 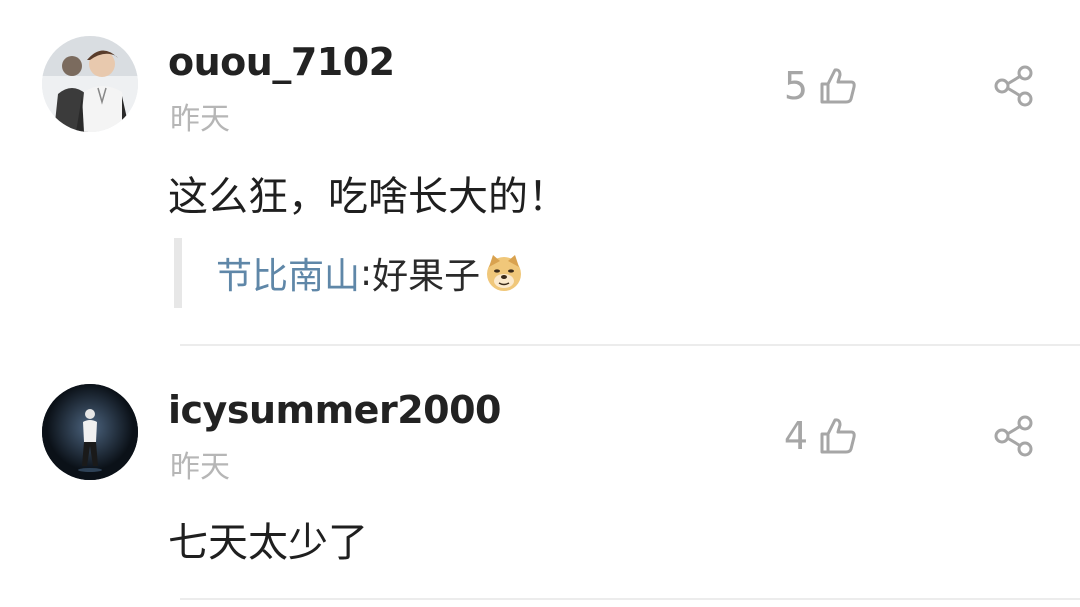 I want to click on divider, so click(x=630, y=599).